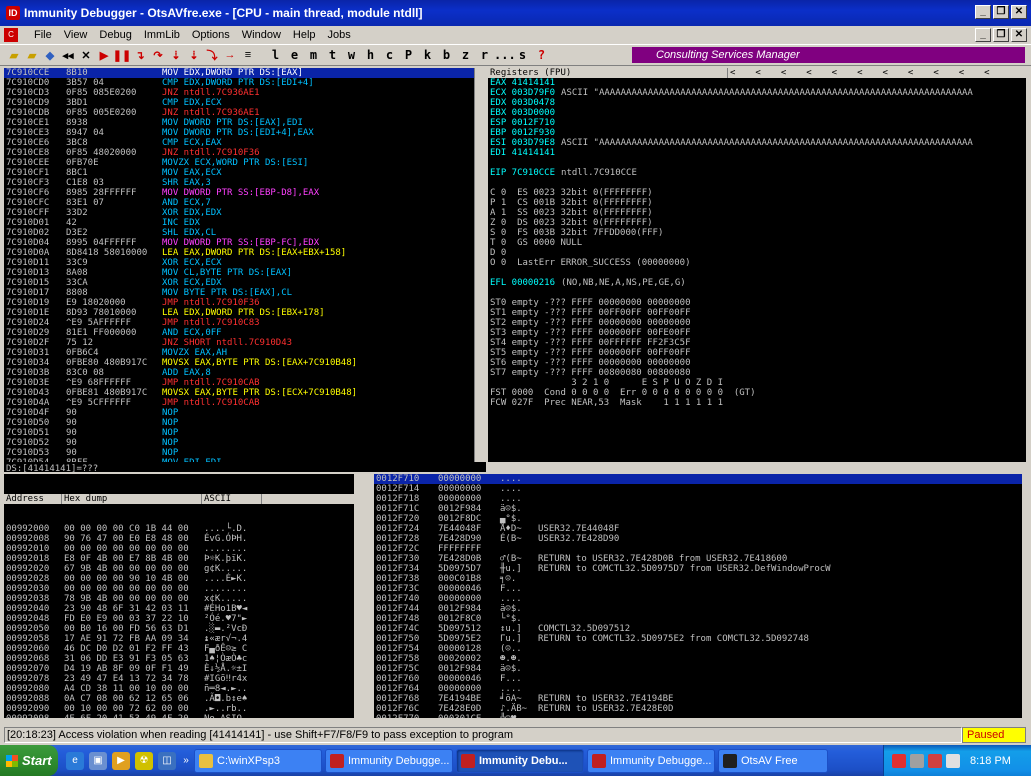  Describe the element at coordinates (1019, 35) in the screenshot. I see `mdi-close-button: ✕` at that location.